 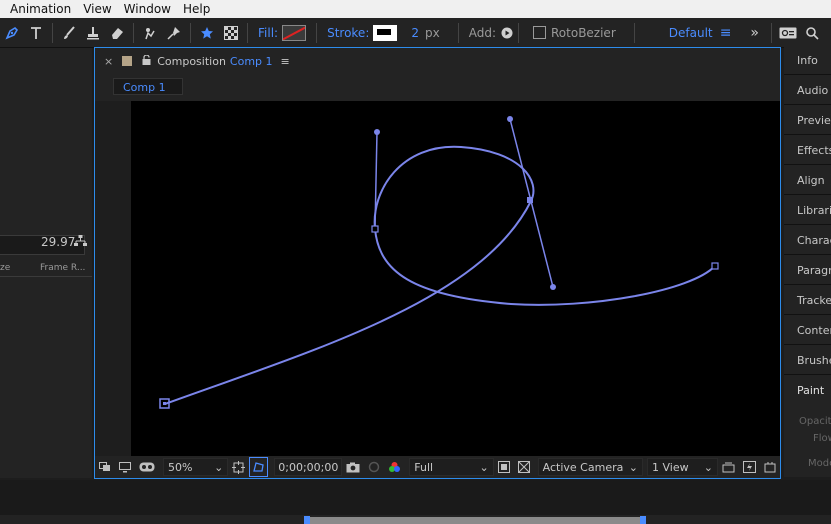 What do you see at coordinates (814, 300) in the screenshot?
I see `panel-tracker: Tracker` at bounding box center [814, 300].